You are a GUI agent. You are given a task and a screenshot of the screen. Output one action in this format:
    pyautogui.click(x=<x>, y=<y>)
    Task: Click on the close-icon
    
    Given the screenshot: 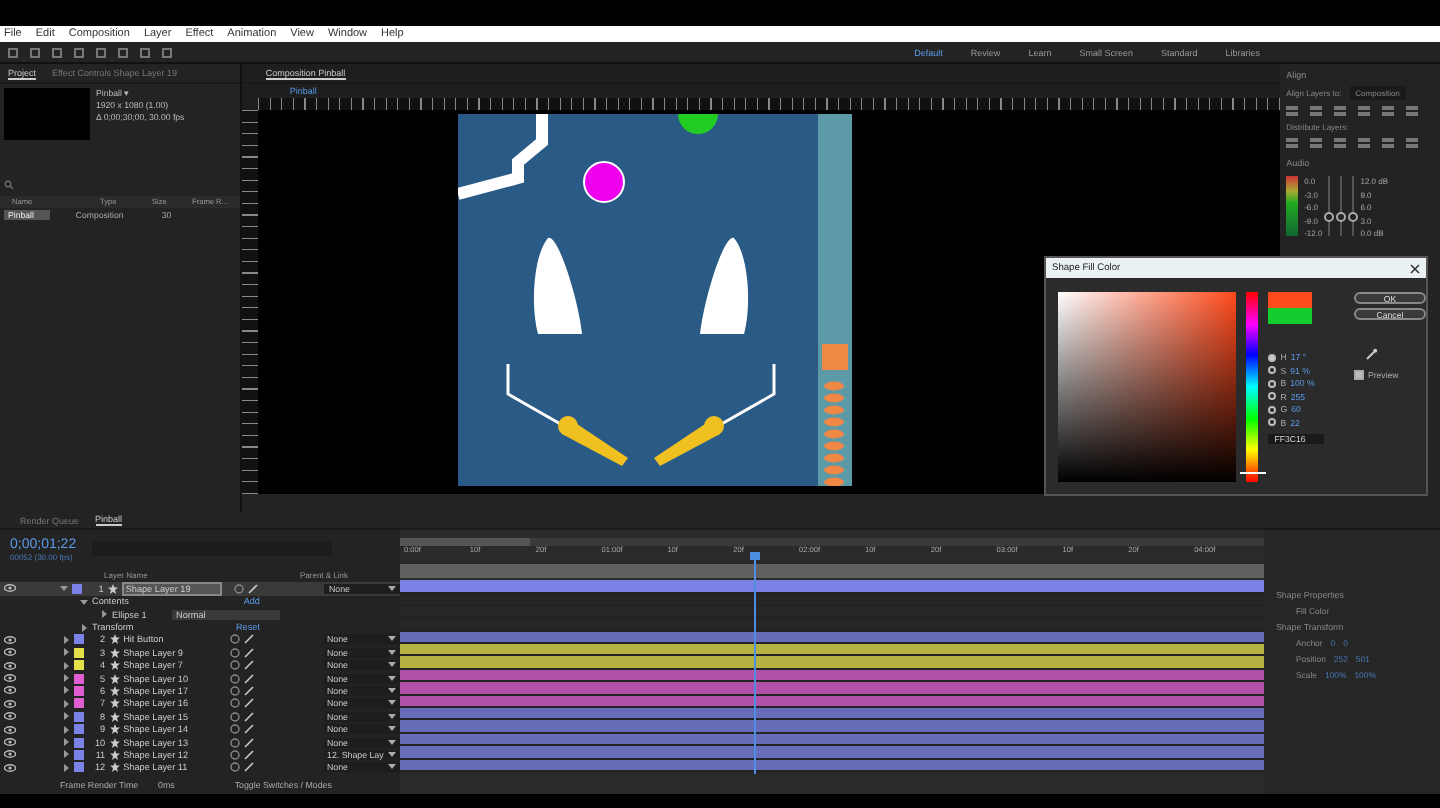 What is the action you would take?
    pyautogui.click(x=1415, y=268)
    